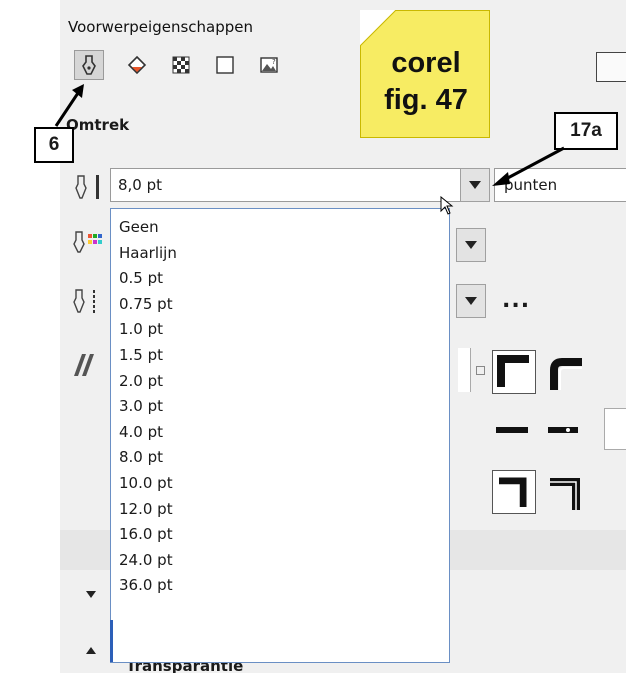  I want to click on dropdown-option: 8.0 pt, so click(148, 458).